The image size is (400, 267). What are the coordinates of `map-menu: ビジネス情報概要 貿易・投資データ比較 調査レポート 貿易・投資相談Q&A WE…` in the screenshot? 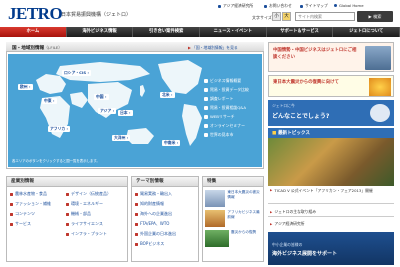 It's located at (226, 108).